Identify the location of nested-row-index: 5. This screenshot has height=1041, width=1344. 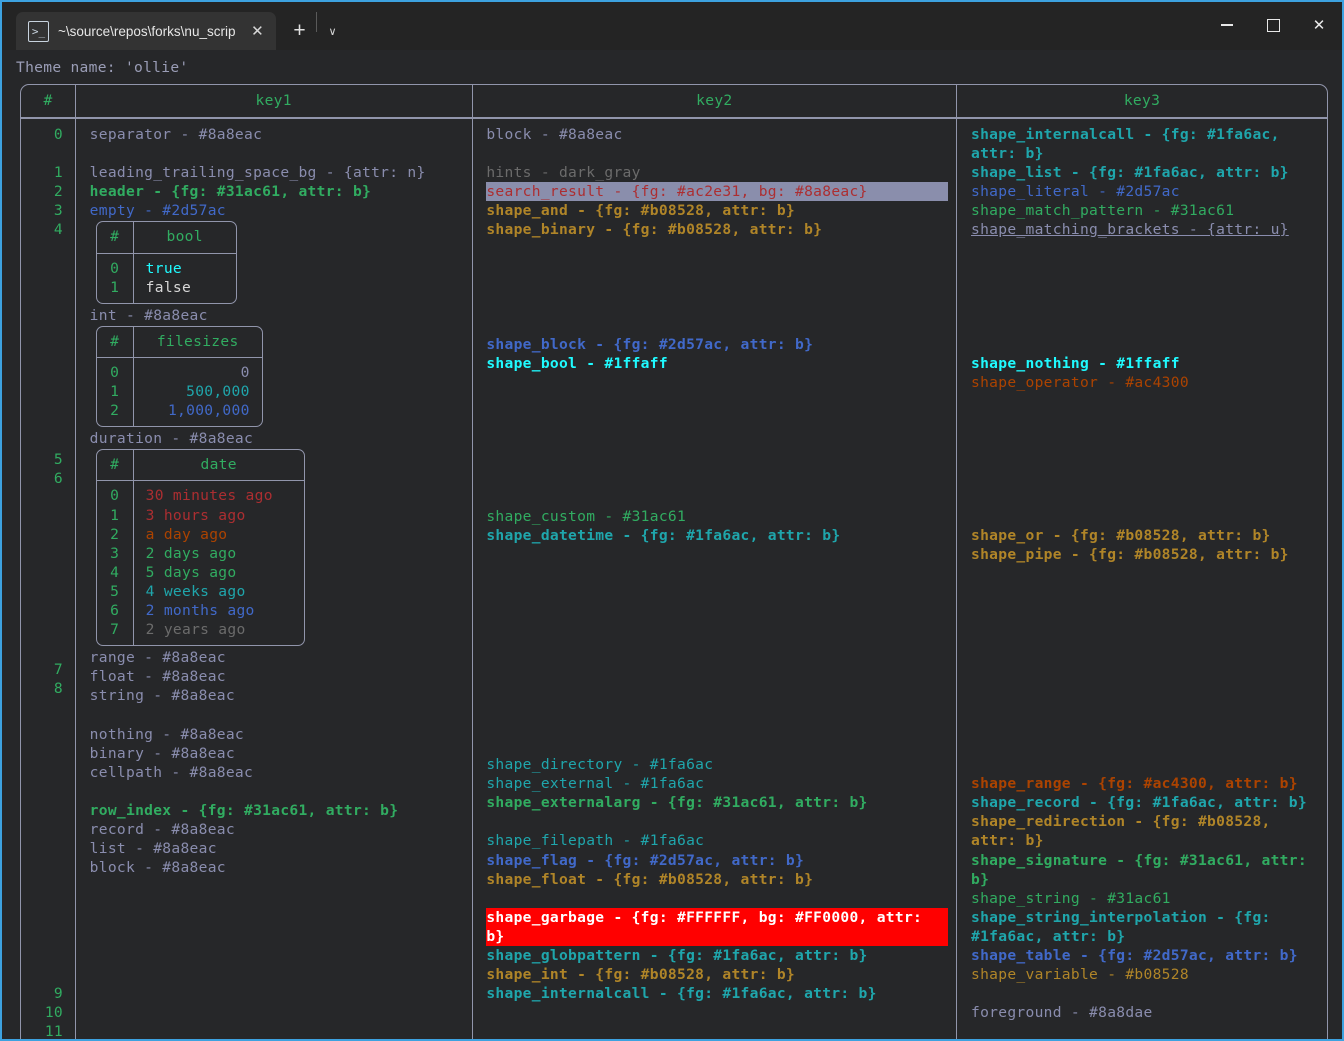
(115, 591).